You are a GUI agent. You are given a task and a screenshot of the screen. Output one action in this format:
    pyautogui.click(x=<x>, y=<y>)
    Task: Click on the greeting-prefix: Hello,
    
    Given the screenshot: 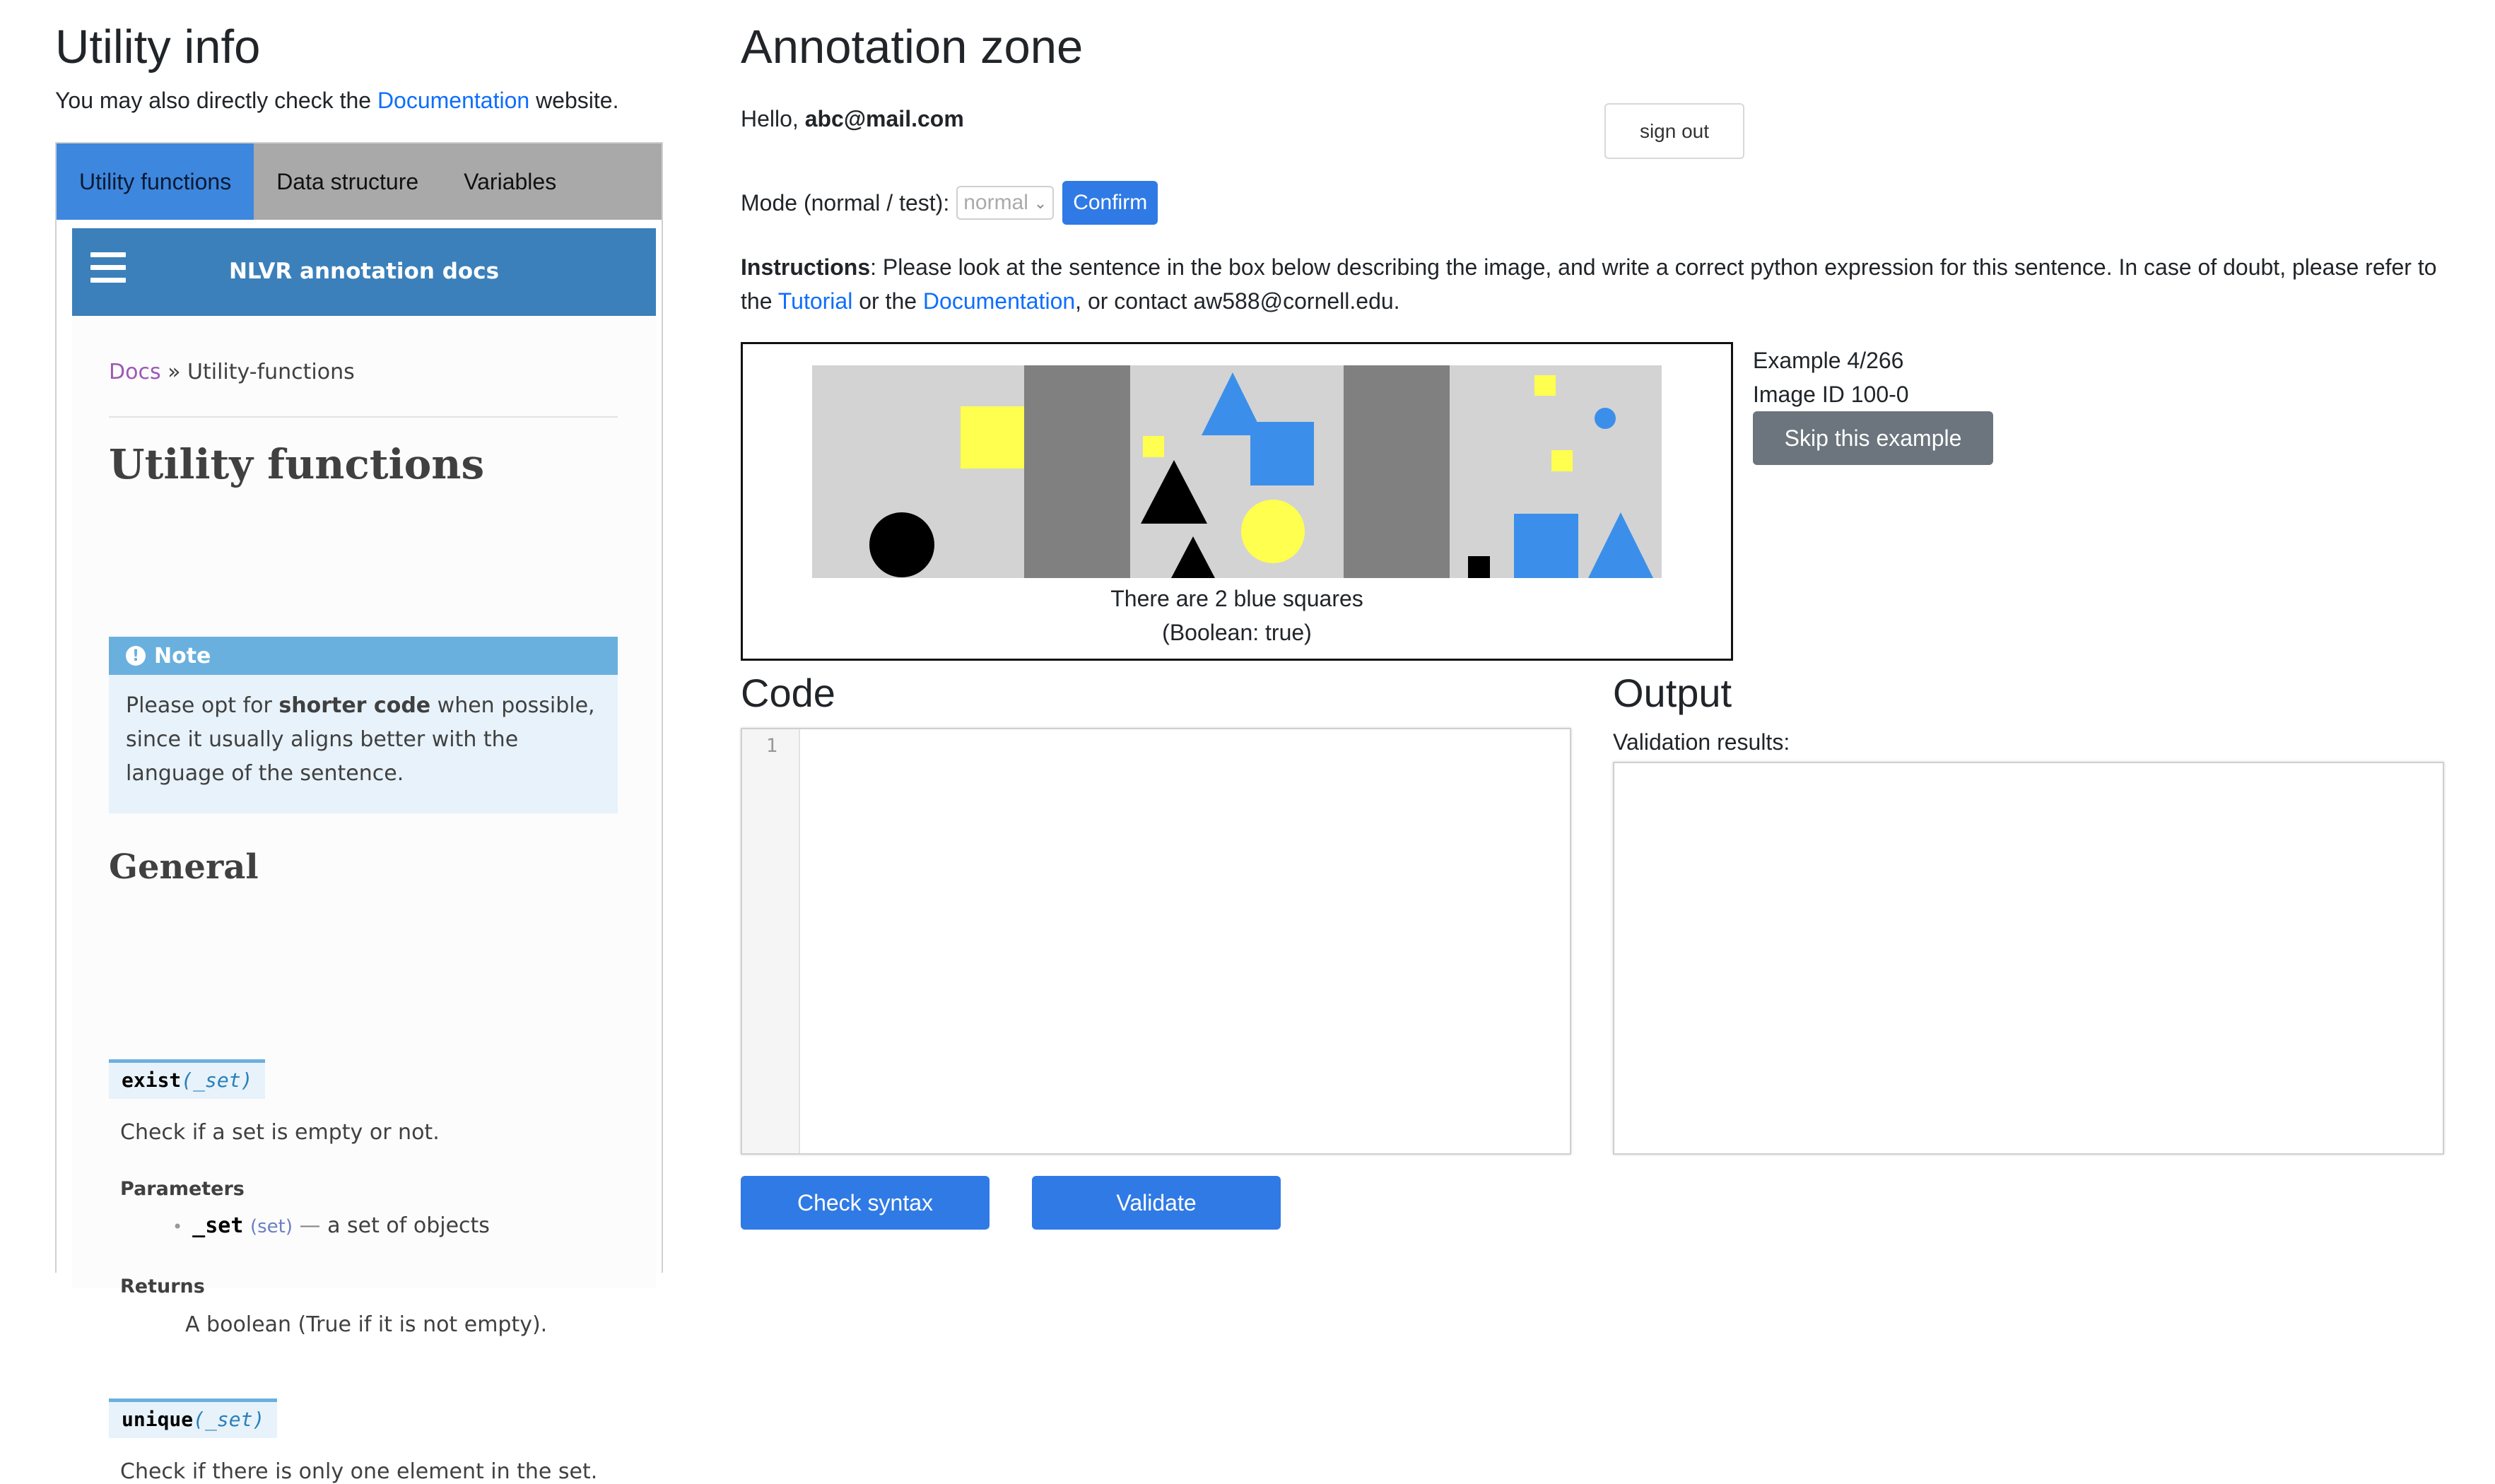 What is the action you would take?
    pyautogui.click(x=773, y=118)
    